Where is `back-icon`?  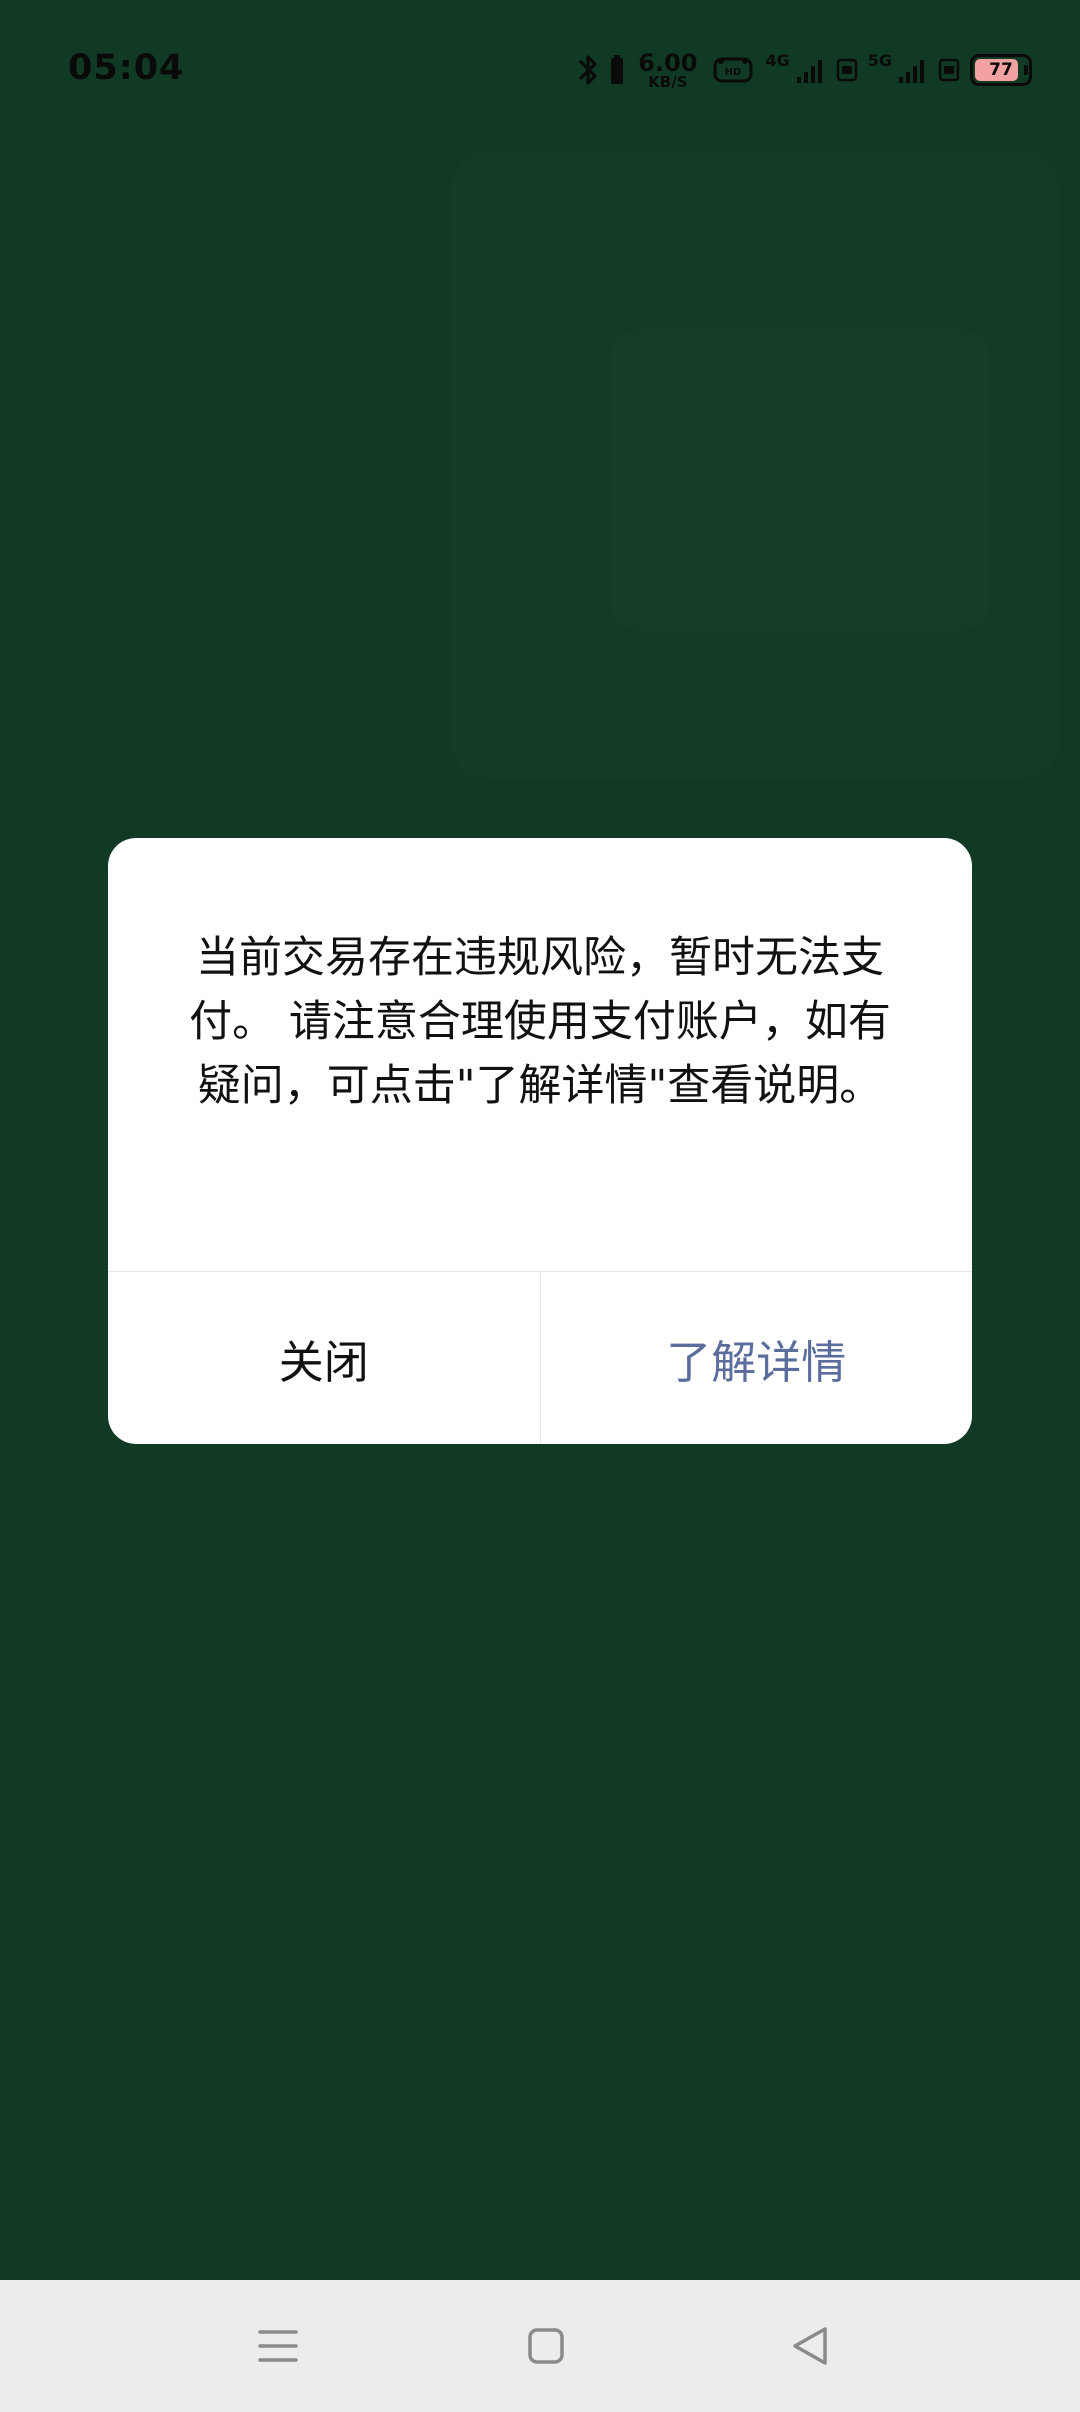 back-icon is located at coordinates (810, 2346).